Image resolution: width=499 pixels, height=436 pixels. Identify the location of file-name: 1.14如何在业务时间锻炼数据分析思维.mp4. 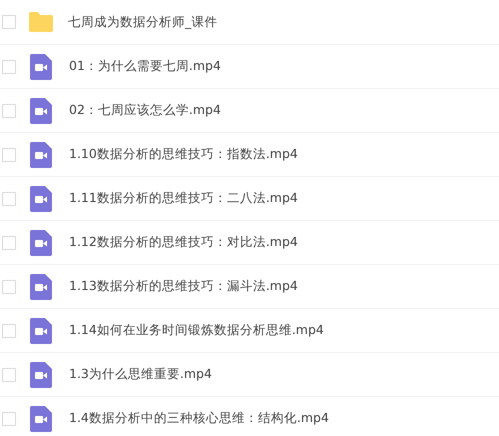
(196, 330).